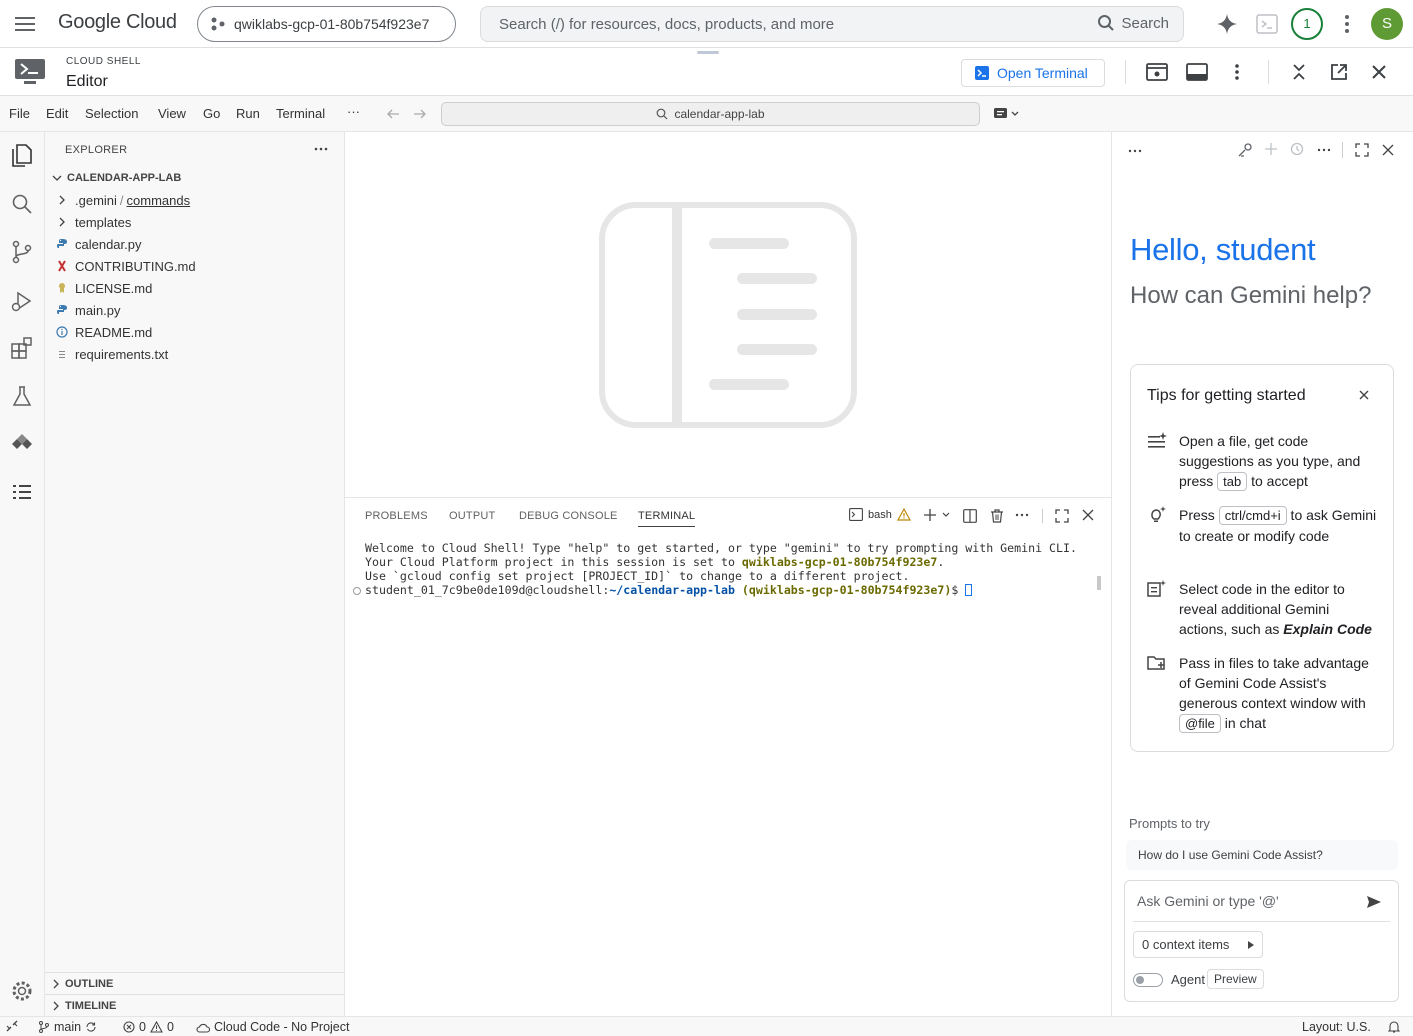 Image resolution: width=1413 pixels, height=1036 pixels. I want to click on trash-icon, so click(997, 516).